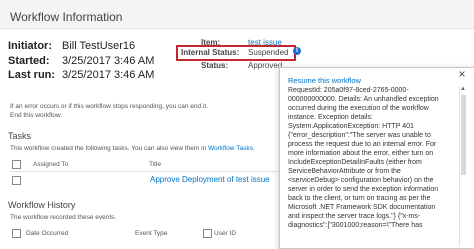  What do you see at coordinates (265, 65) in the screenshot?
I see `status-value: Approved` at bounding box center [265, 65].